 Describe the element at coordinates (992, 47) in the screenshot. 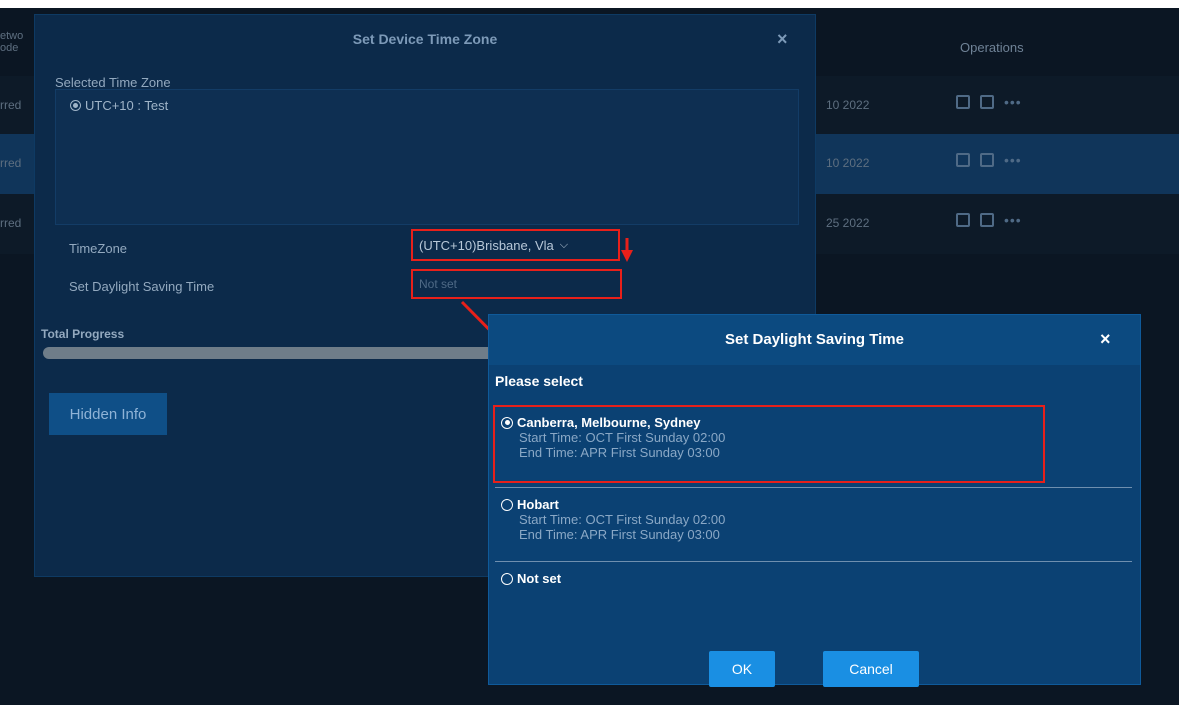

I see `operations-header: Operations` at that location.